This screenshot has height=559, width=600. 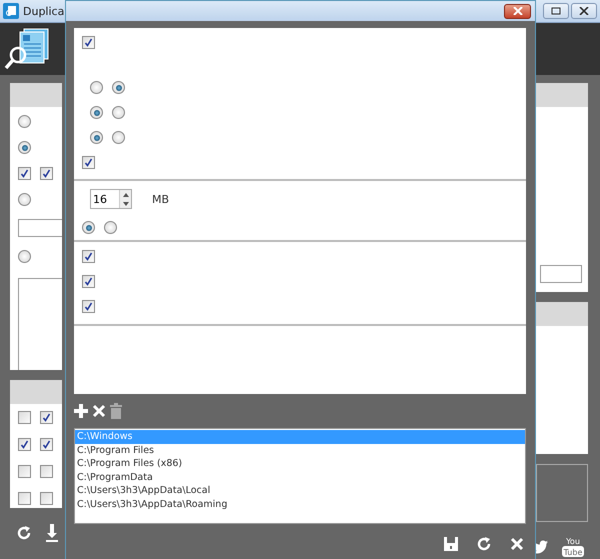 What do you see at coordinates (11, 11) in the screenshot?
I see `app-icon` at bounding box center [11, 11].